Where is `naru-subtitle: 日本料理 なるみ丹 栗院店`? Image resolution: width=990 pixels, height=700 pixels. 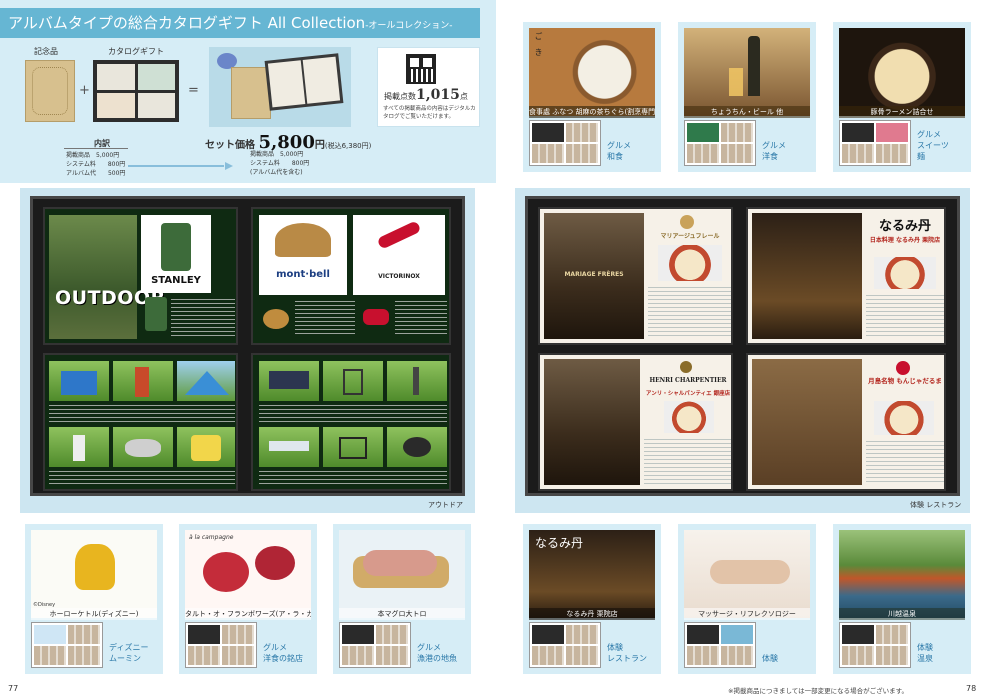 naru-subtitle: 日本料理 なるみ丹 栗院店 is located at coordinates (905, 240).